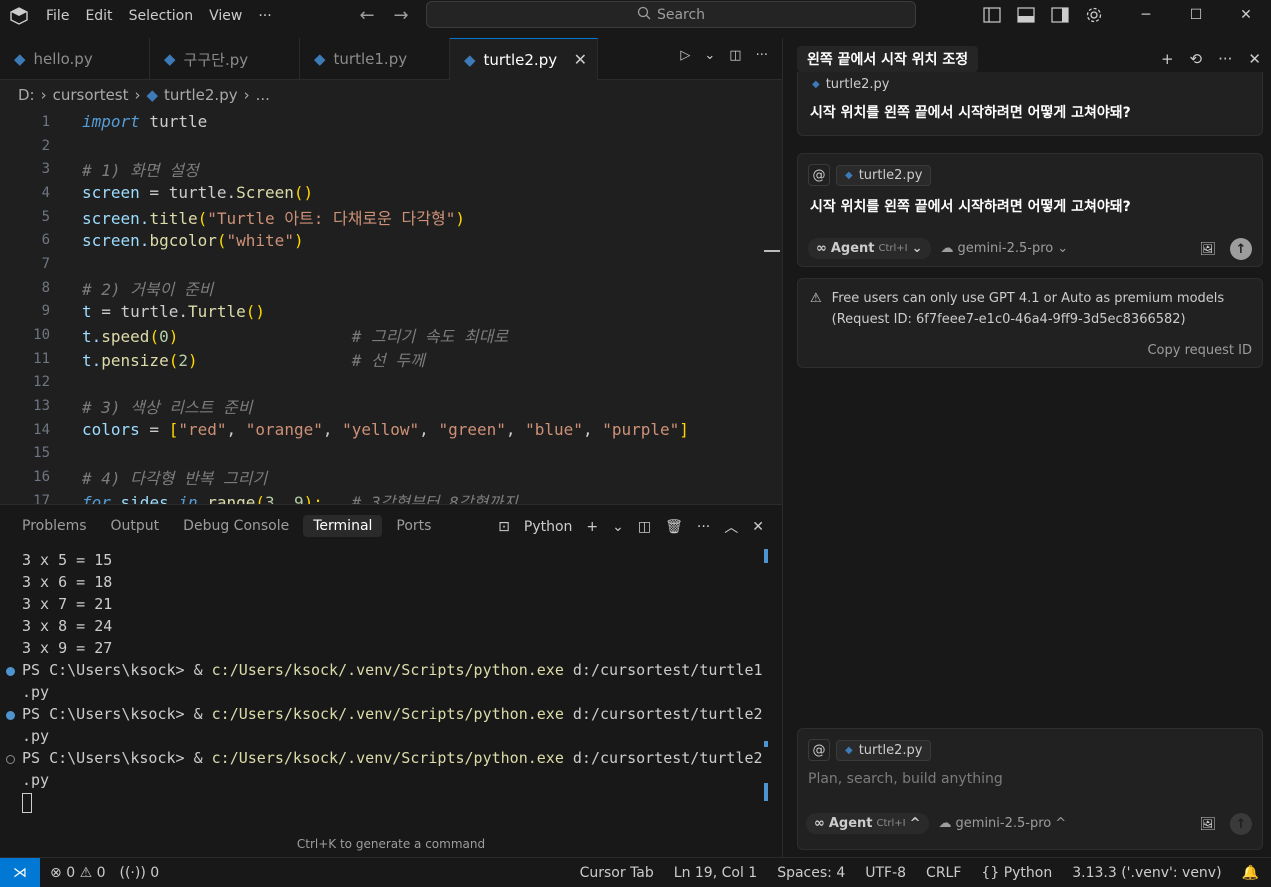 The height and width of the screenshot is (887, 1271). I want to click on command-running-dot-icon, so click(10, 759).